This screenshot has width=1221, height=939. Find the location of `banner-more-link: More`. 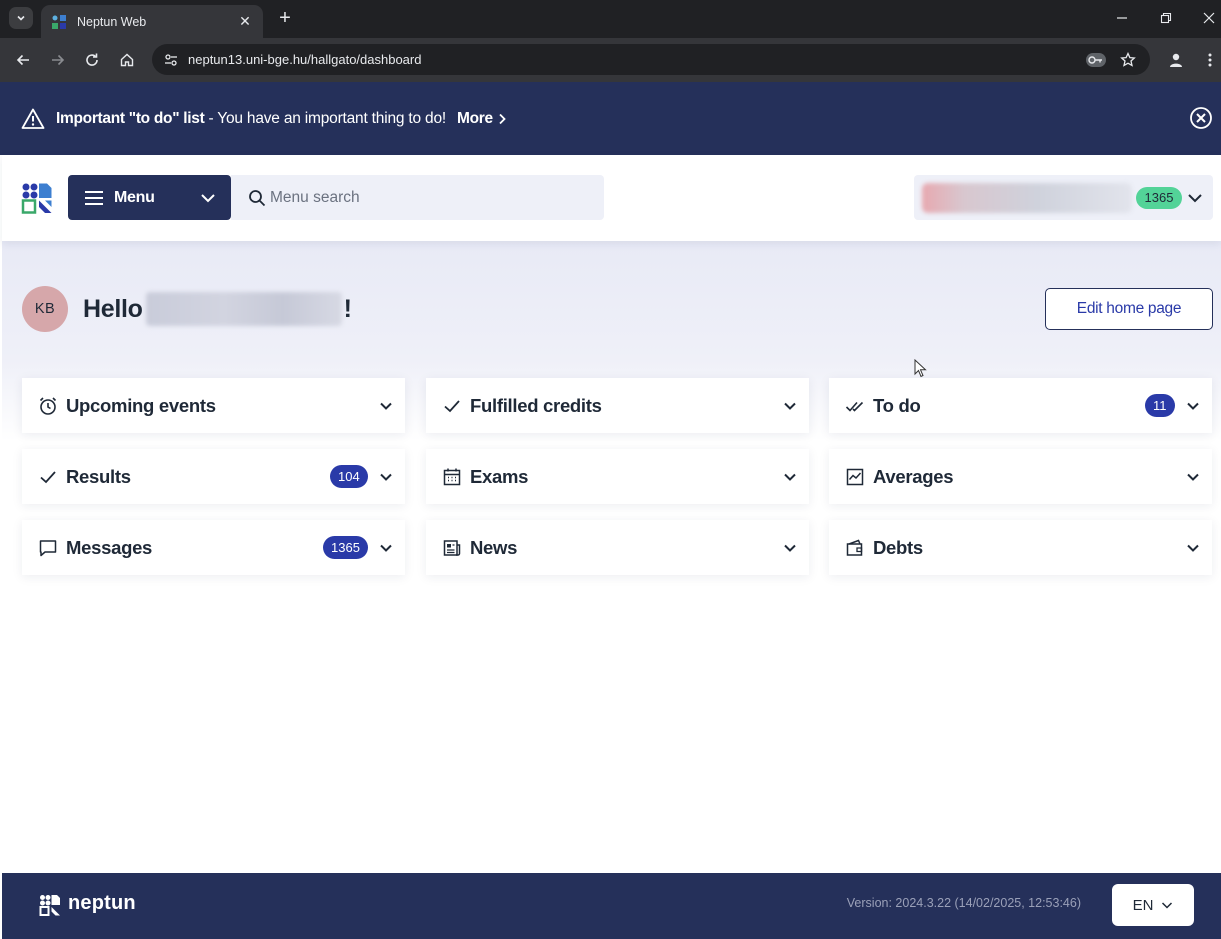

banner-more-link: More is located at coordinates (482, 119).